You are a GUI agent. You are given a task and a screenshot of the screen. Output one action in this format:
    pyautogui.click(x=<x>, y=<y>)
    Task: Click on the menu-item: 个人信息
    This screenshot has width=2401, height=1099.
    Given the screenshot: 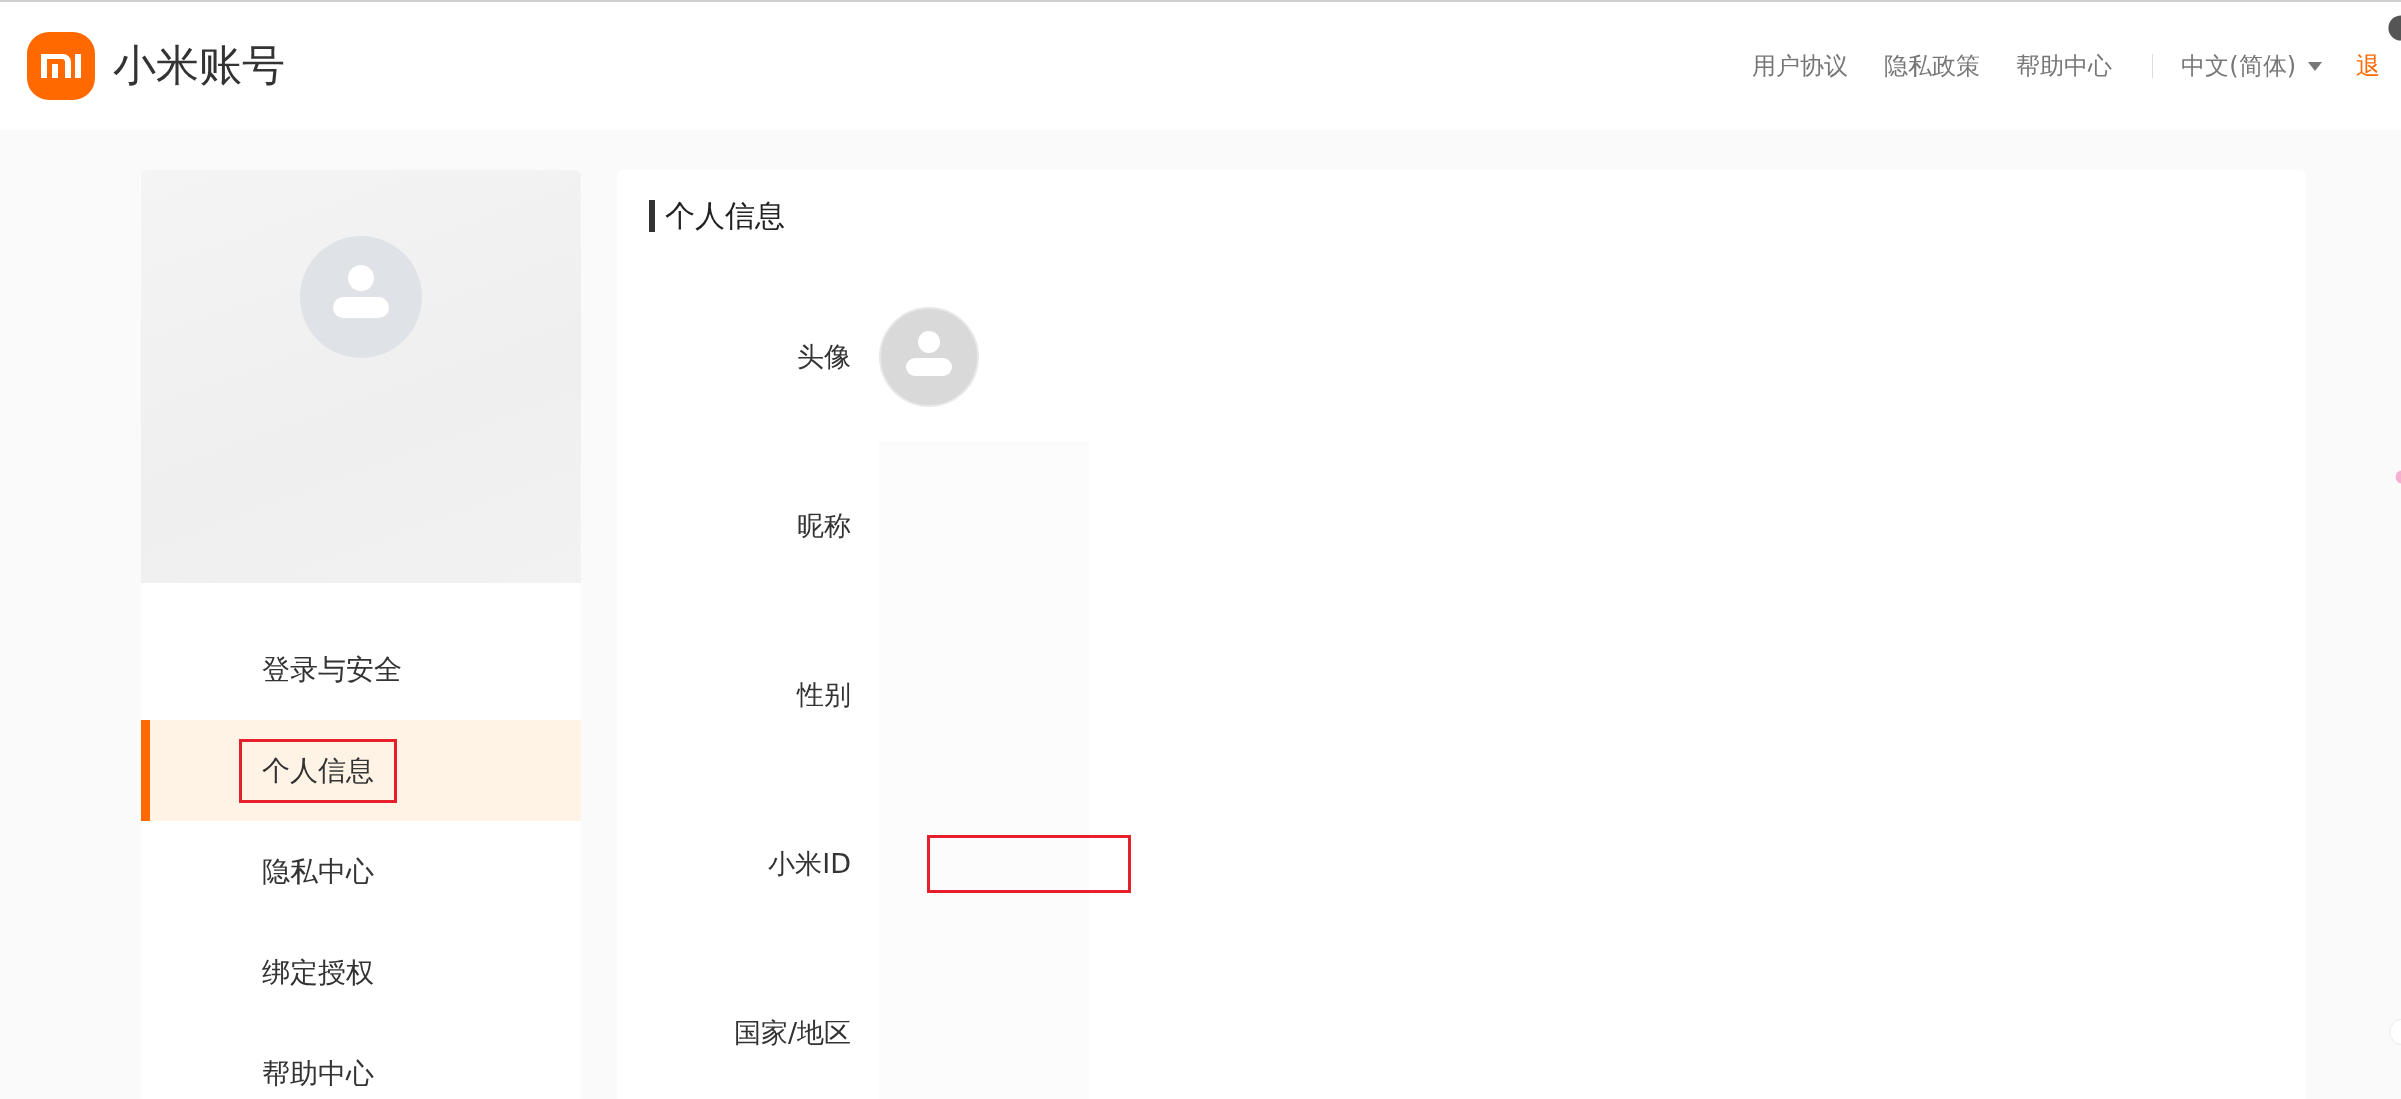 What is the action you would take?
    pyautogui.click(x=361, y=770)
    